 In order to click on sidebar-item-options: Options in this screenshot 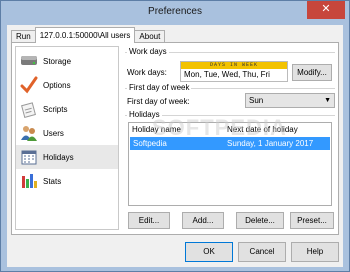, I will do `click(67, 85)`.